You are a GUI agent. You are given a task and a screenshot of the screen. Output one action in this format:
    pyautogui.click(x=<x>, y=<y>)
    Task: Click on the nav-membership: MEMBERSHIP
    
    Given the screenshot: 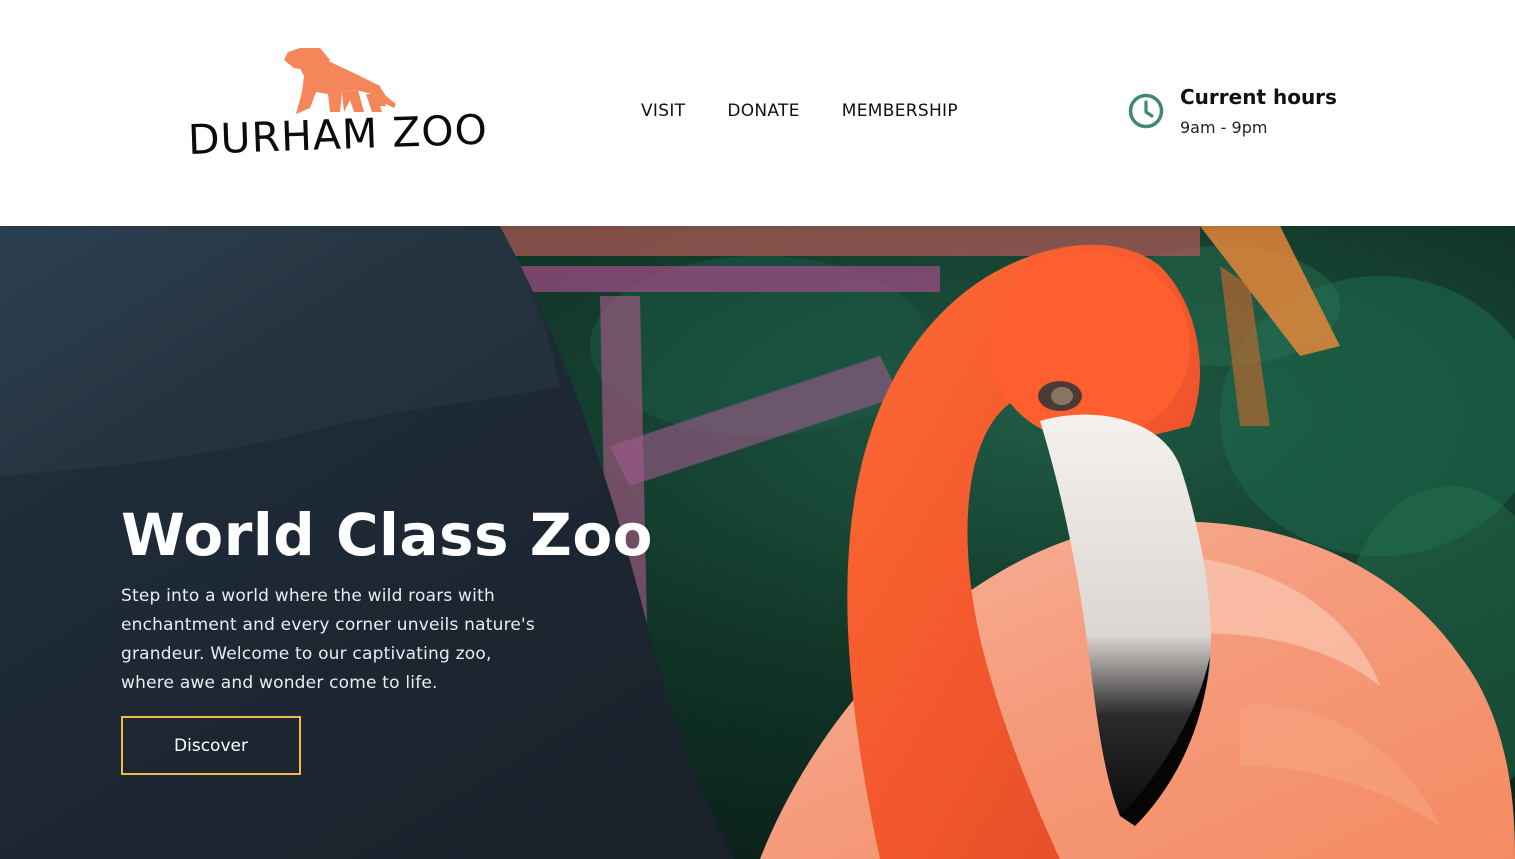 What is the action you would take?
    pyautogui.click(x=900, y=111)
    